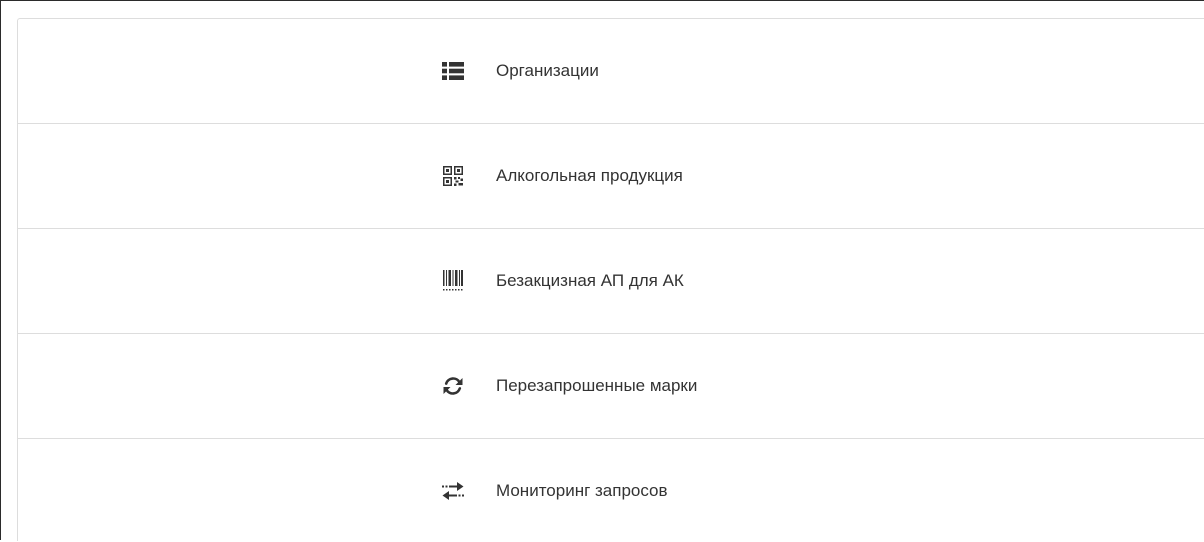  Describe the element at coordinates (453, 71) in the screenshot. I see `list-icon` at that location.